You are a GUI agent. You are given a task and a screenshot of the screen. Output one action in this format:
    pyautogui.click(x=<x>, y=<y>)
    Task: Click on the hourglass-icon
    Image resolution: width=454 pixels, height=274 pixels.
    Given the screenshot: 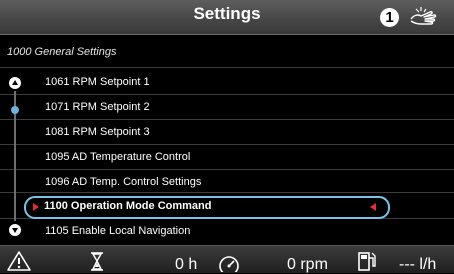 What is the action you would take?
    pyautogui.click(x=97, y=261)
    